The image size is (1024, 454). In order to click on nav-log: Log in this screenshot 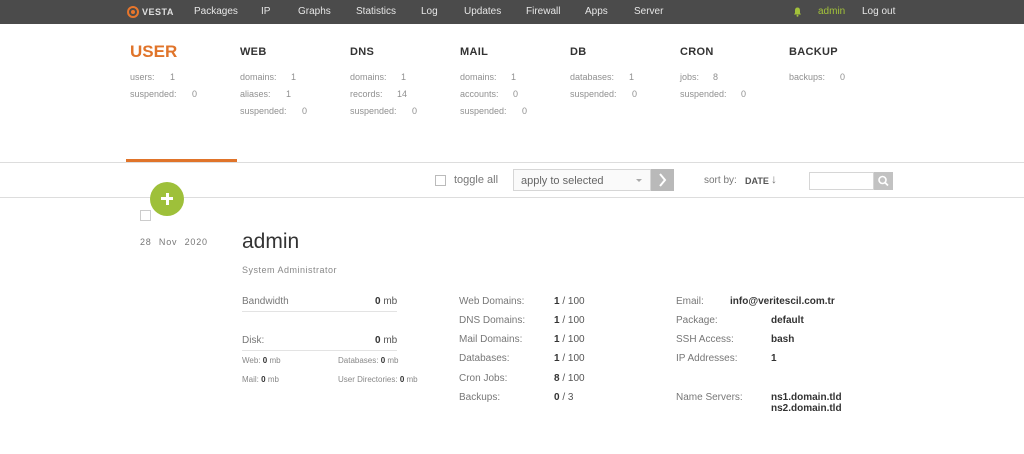, I will do `click(429, 12)`.